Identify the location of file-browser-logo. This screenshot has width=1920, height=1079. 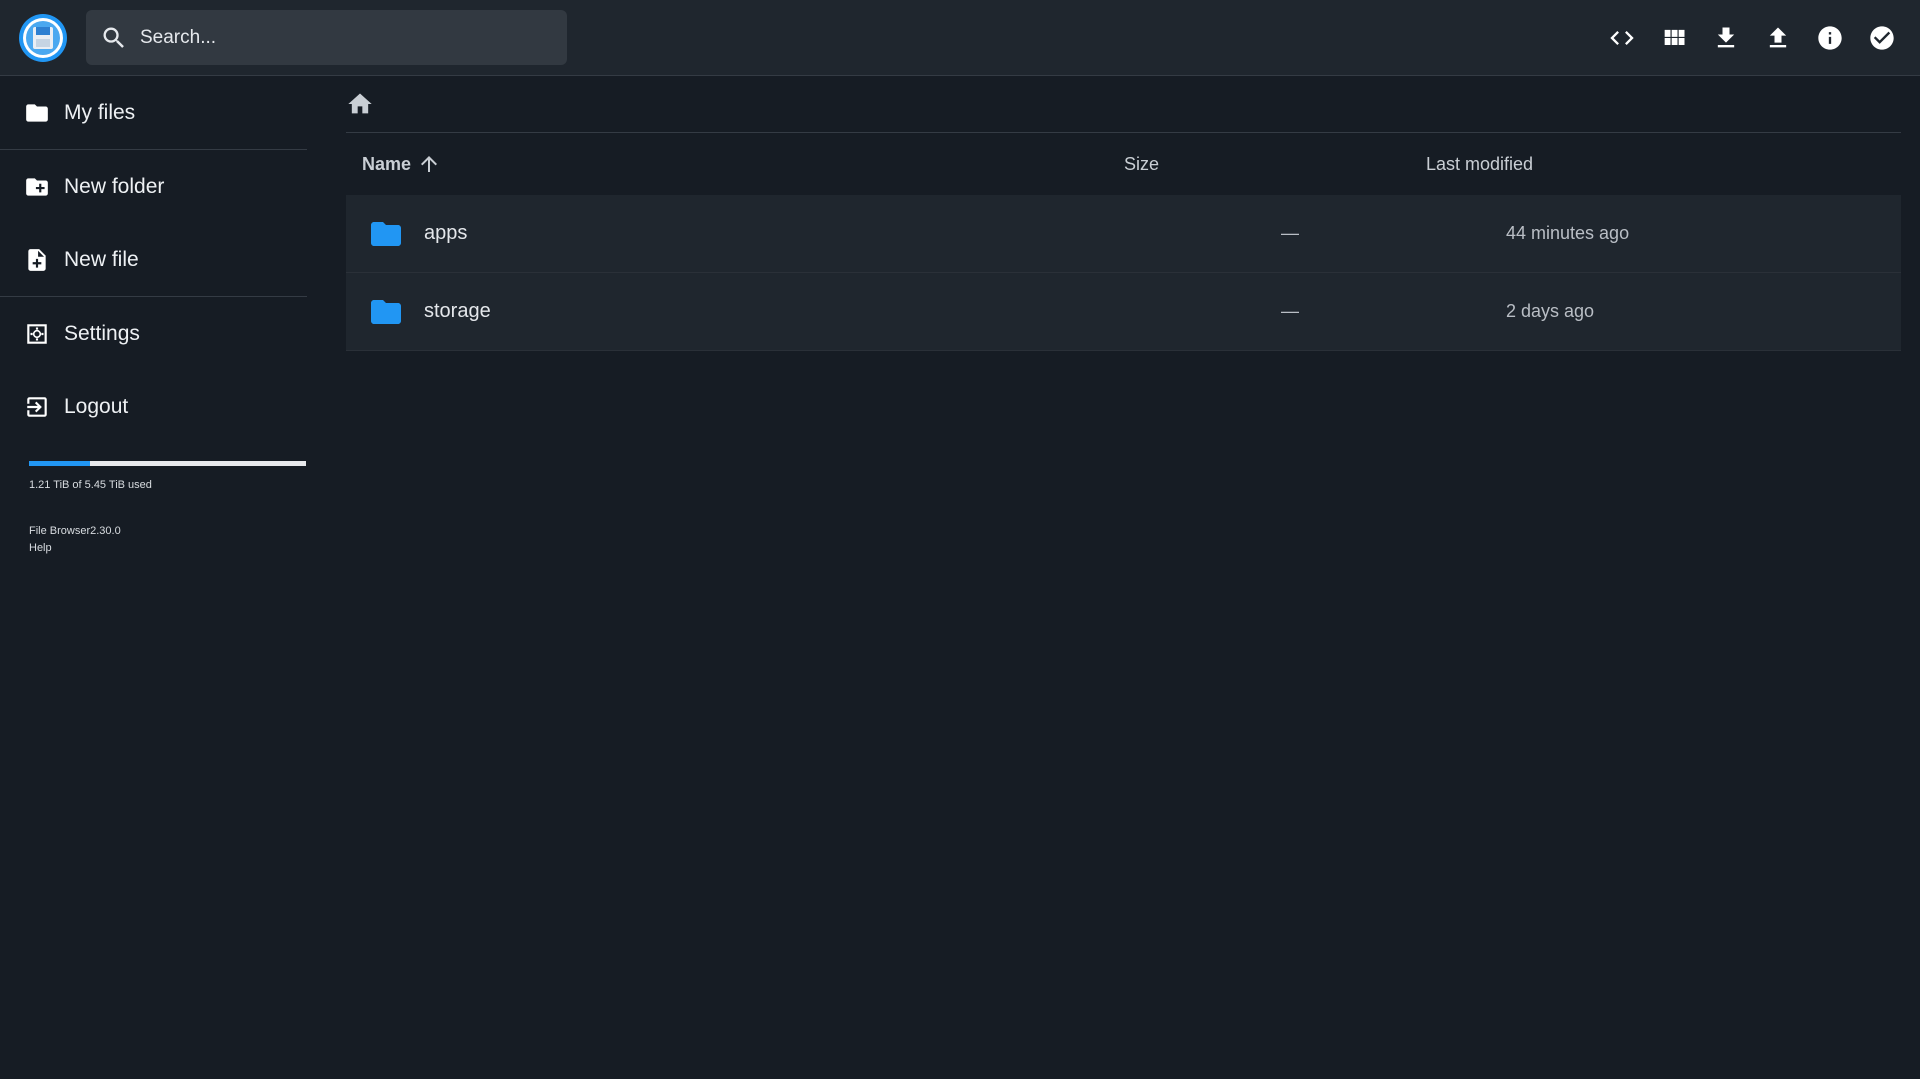
(43, 38).